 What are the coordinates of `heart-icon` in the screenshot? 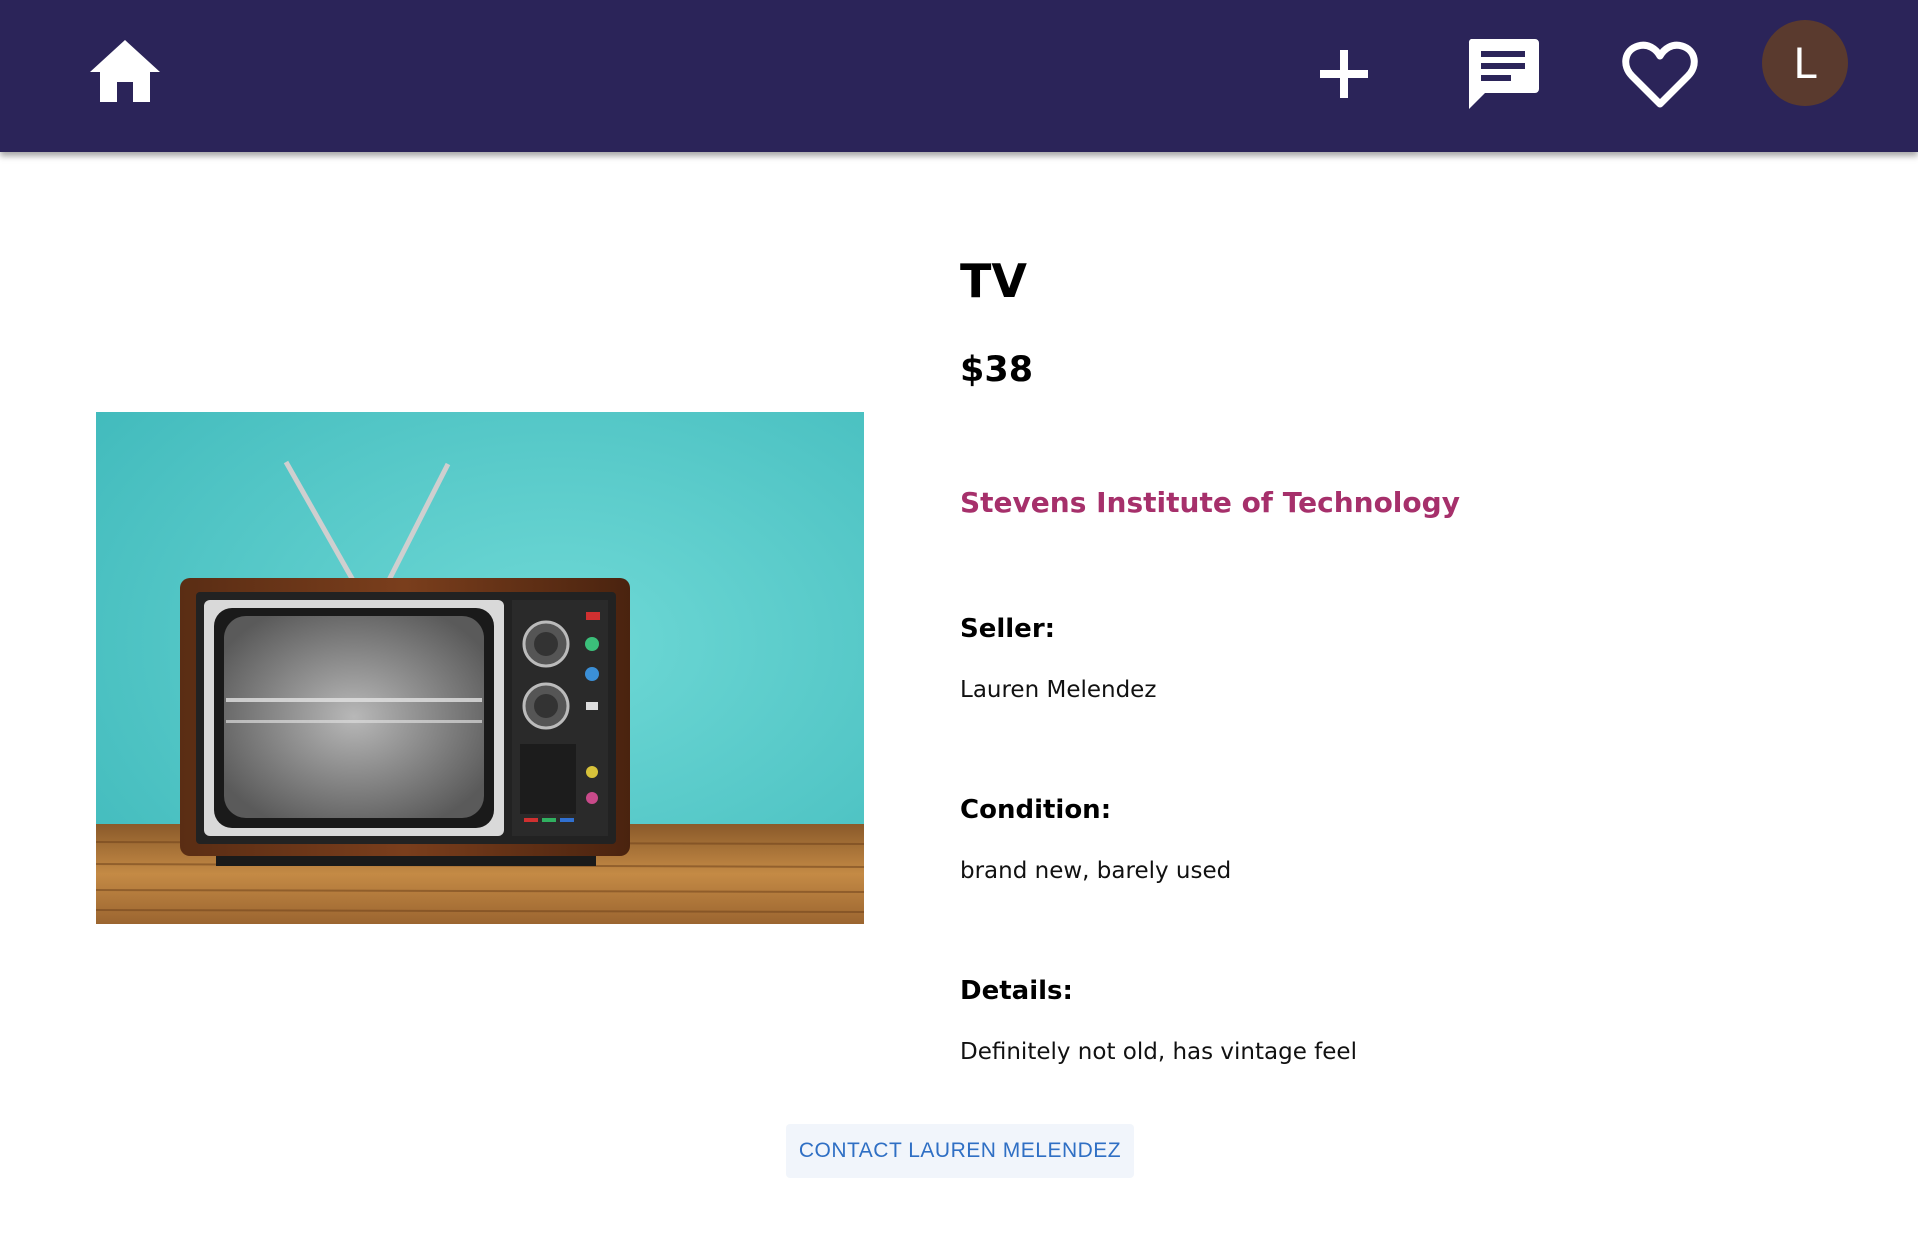 It's located at (1660, 74).